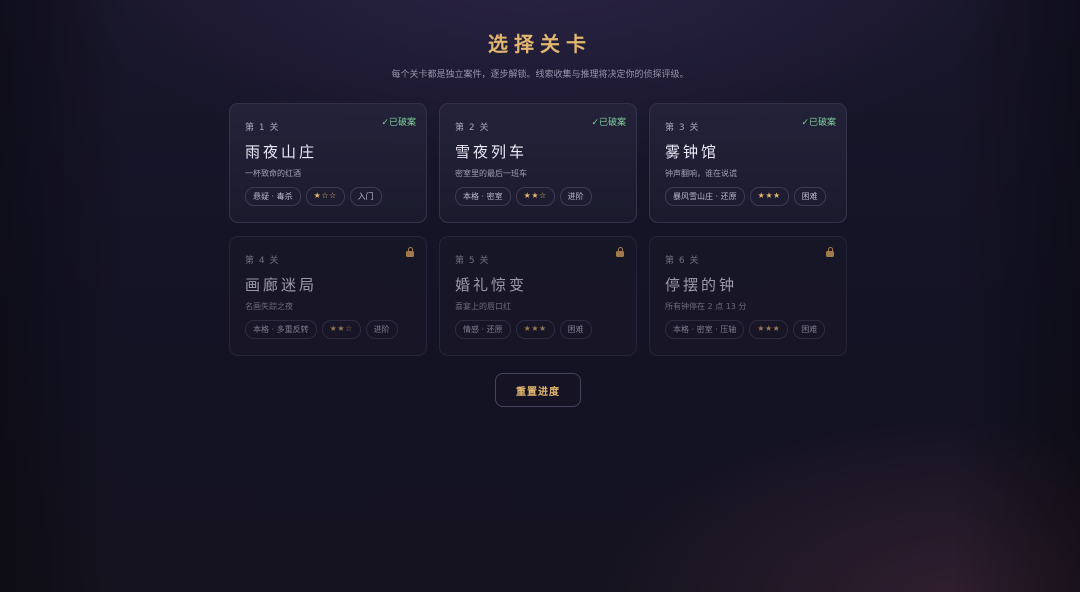 The height and width of the screenshot is (592, 1080). Describe the element at coordinates (491, 285) in the screenshot. I see `level-name: 婚礼惊变` at that location.